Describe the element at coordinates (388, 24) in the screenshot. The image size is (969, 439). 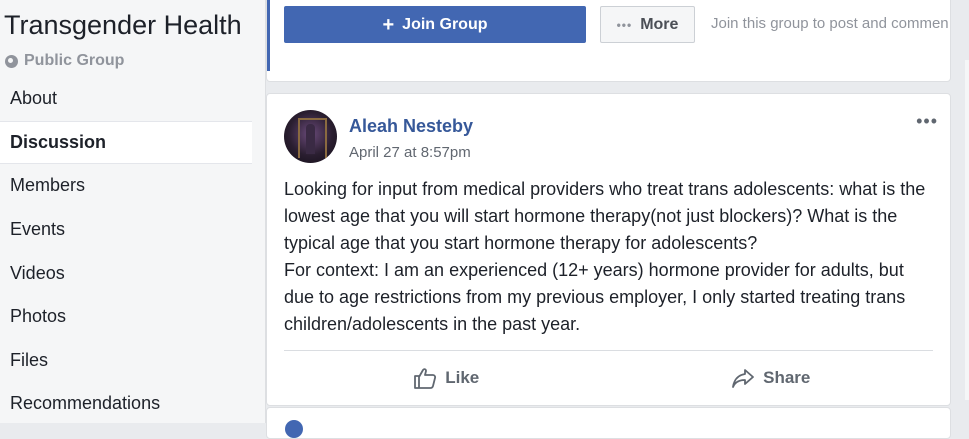
I see `plus-icon: +` at that location.